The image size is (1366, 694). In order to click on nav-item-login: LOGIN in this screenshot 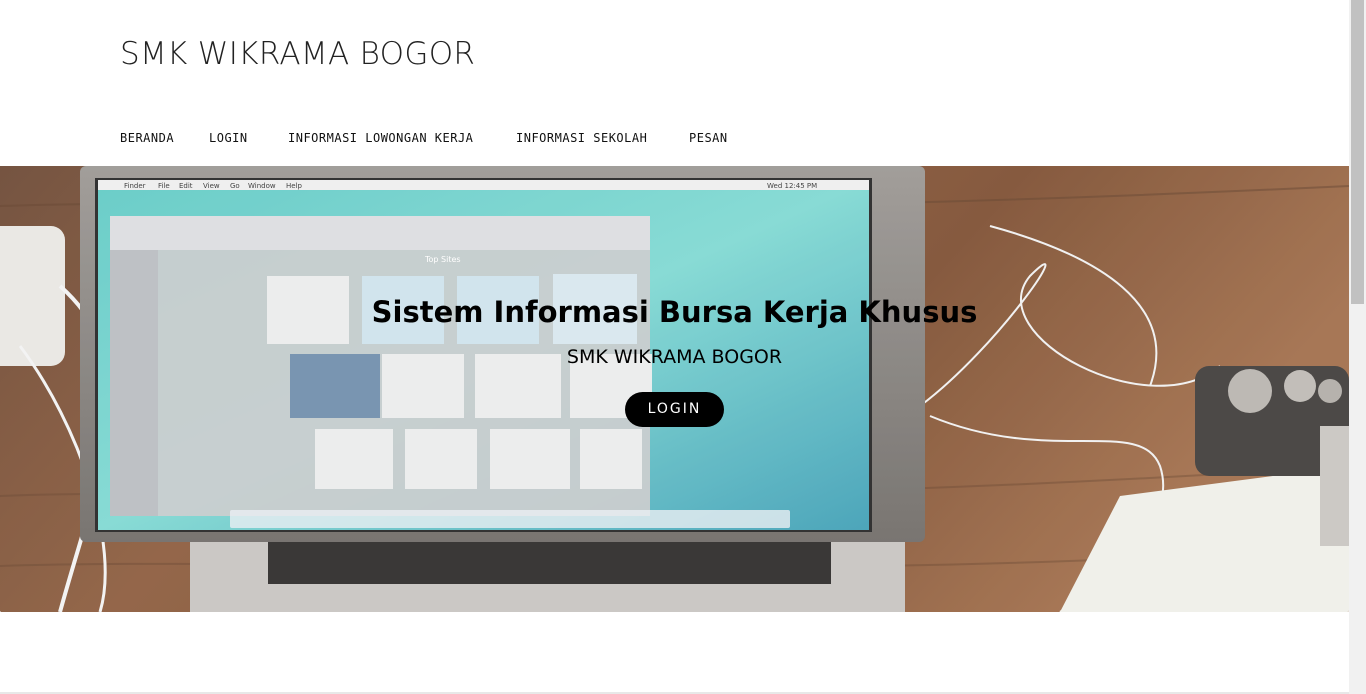, I will do `click(228, 138)`.